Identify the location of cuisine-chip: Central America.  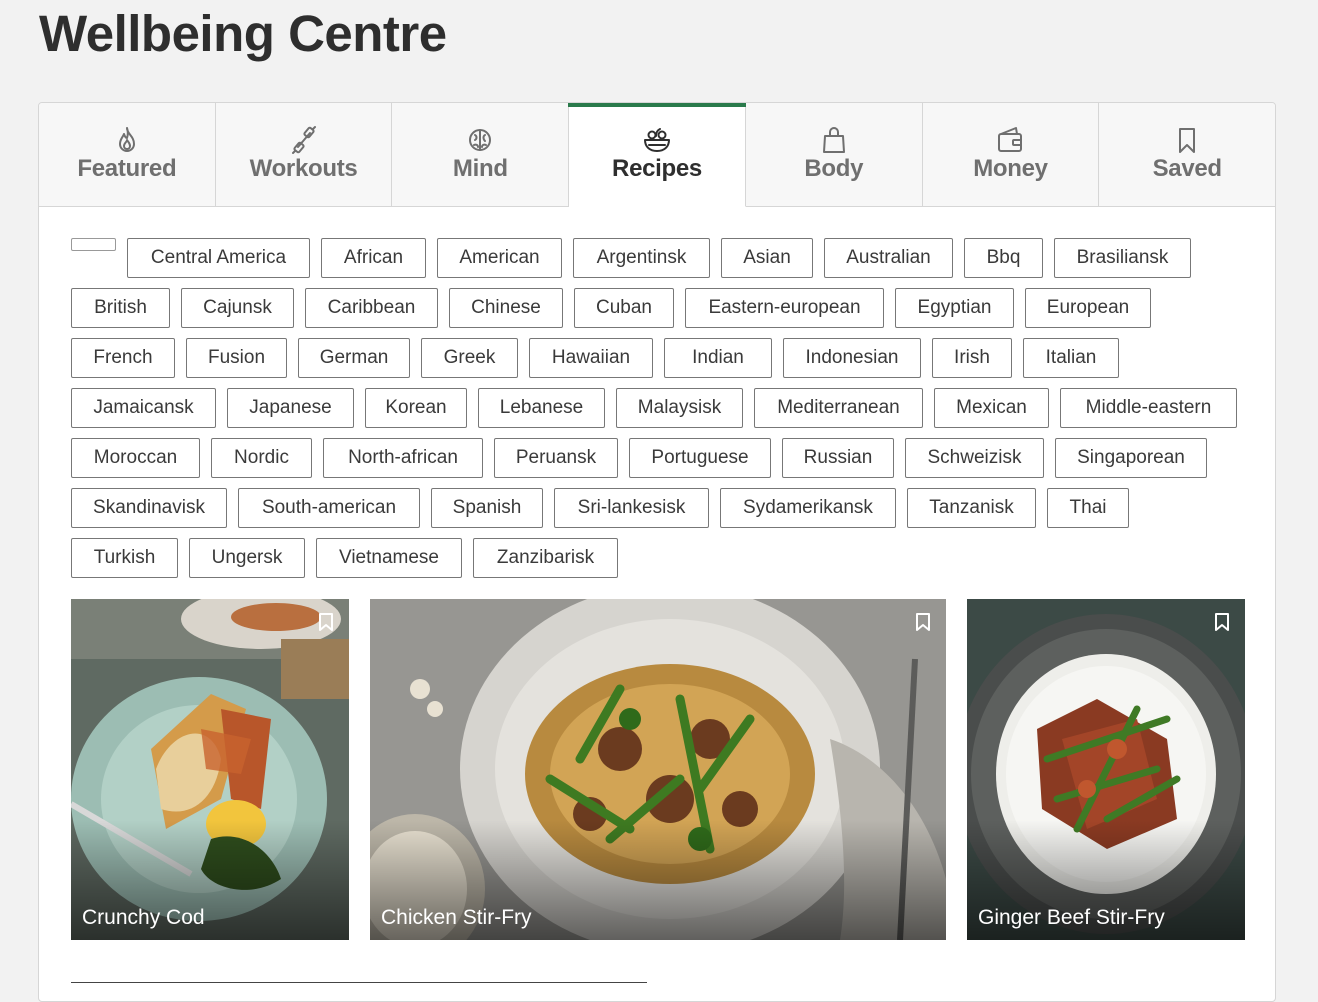
(218, 258).